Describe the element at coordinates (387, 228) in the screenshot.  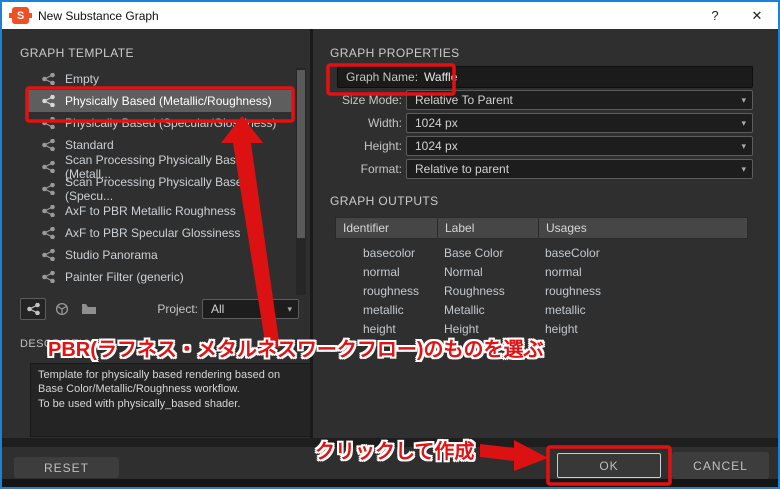
I see `column-identifier: Identifier` at that location.